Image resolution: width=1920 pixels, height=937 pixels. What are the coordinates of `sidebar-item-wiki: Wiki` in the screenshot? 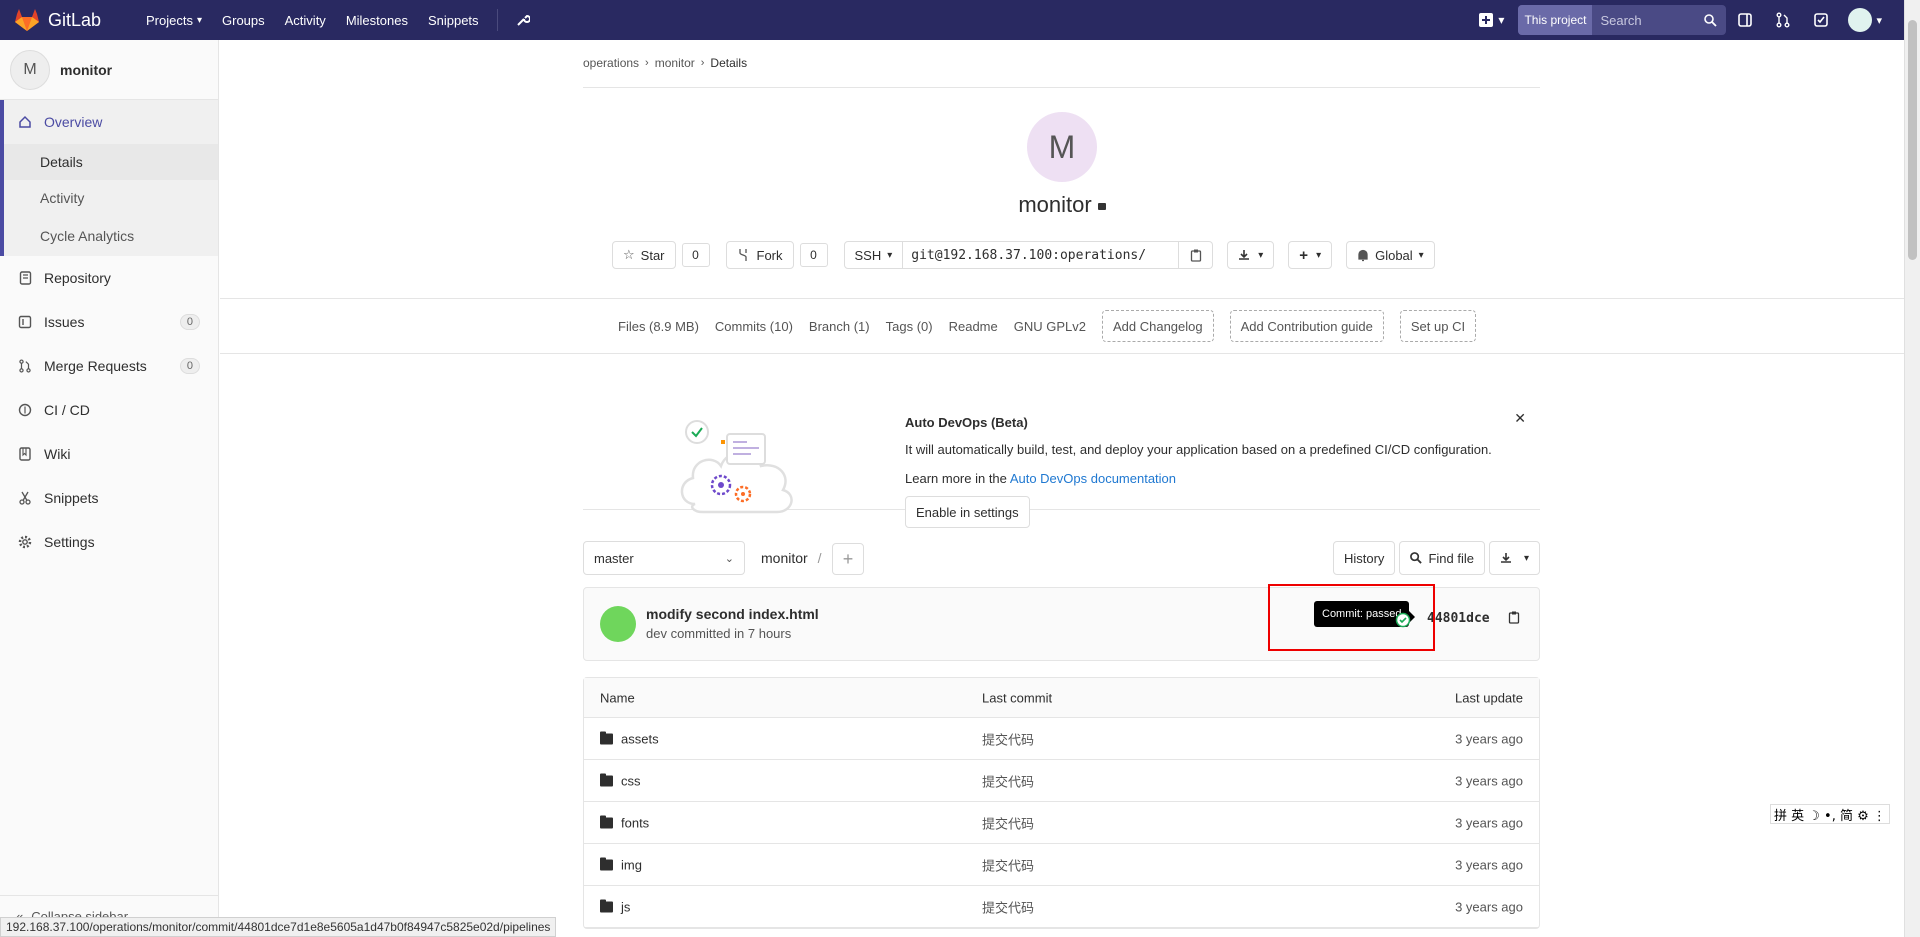 It's located at (109, 454).